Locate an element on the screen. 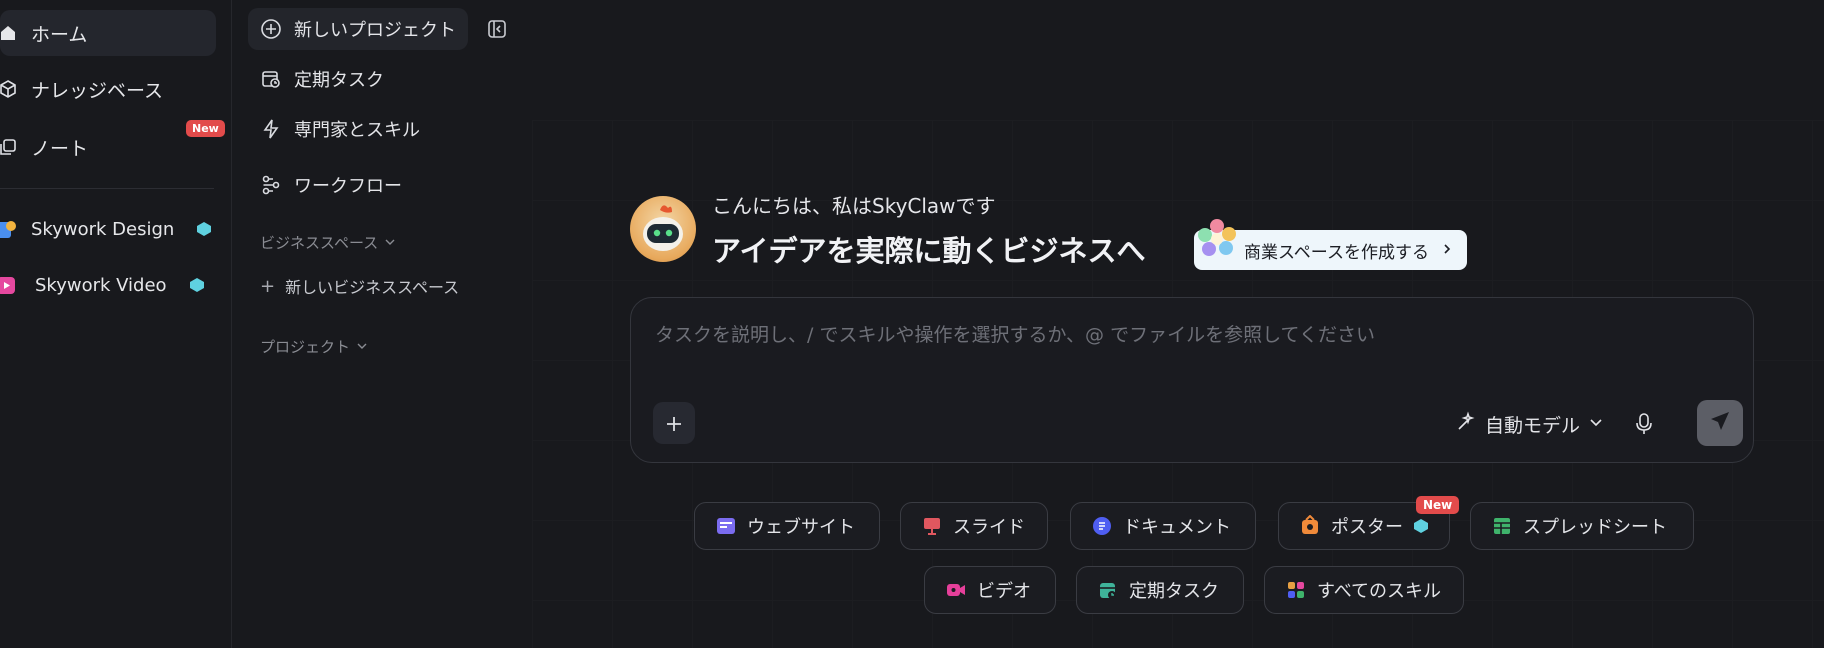  lightning-icon is located at coordinates (271, 129).